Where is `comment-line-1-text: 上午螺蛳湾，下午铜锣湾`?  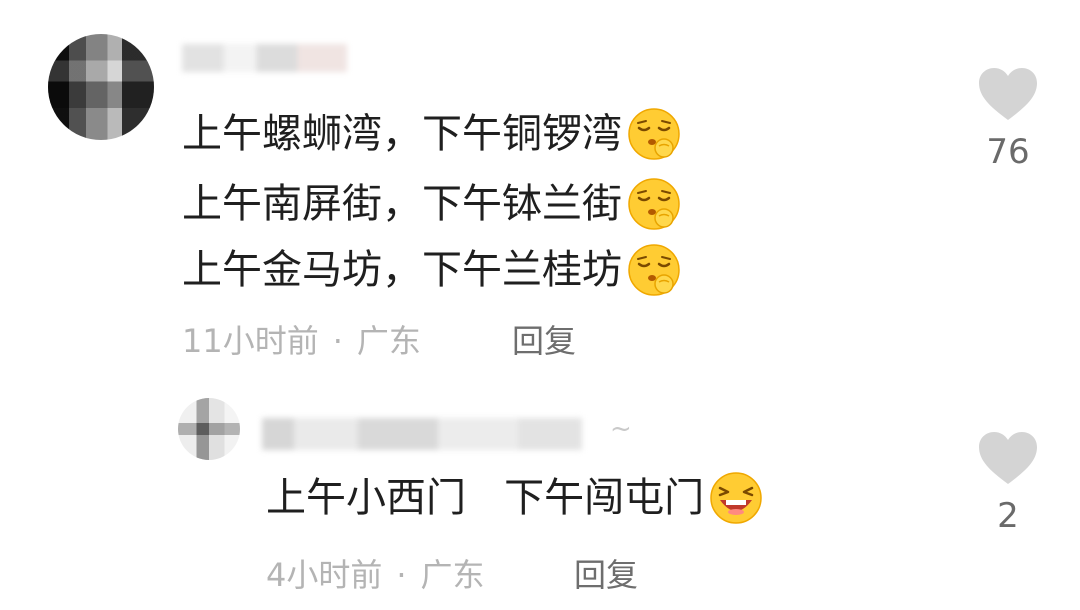
comment-line-1-text: 上午螺蛳湾，下午铜锣湾 is located at coordinates (402, 134).